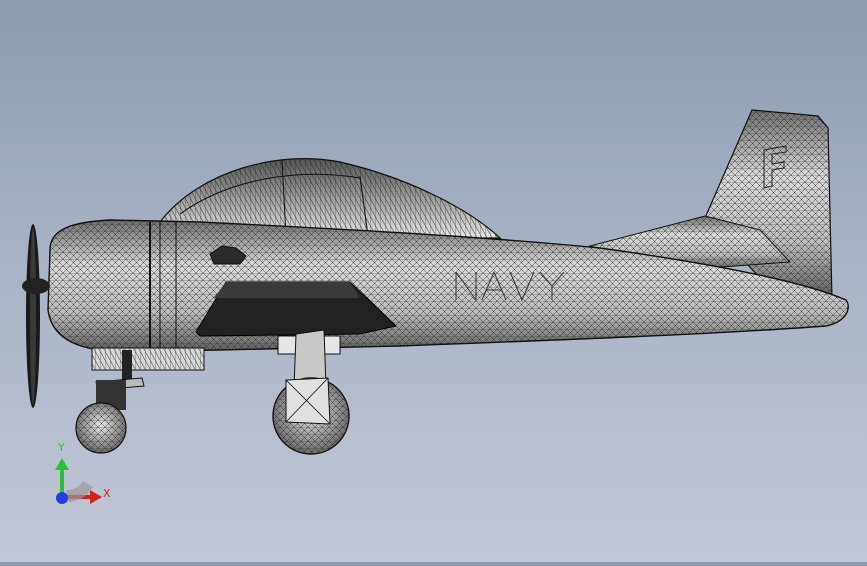  I want to click on nose-landing-gear, so click(140, 400).